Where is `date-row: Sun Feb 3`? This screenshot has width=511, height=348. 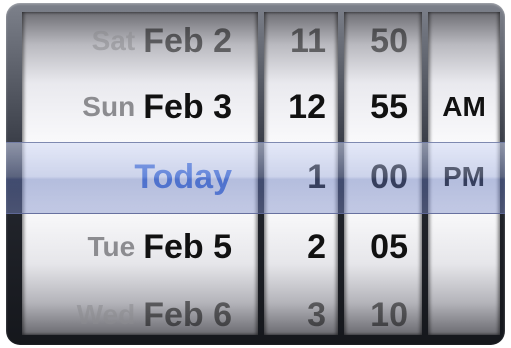 date-row: Sun Feb 3 is located at coordinates (140, 107).